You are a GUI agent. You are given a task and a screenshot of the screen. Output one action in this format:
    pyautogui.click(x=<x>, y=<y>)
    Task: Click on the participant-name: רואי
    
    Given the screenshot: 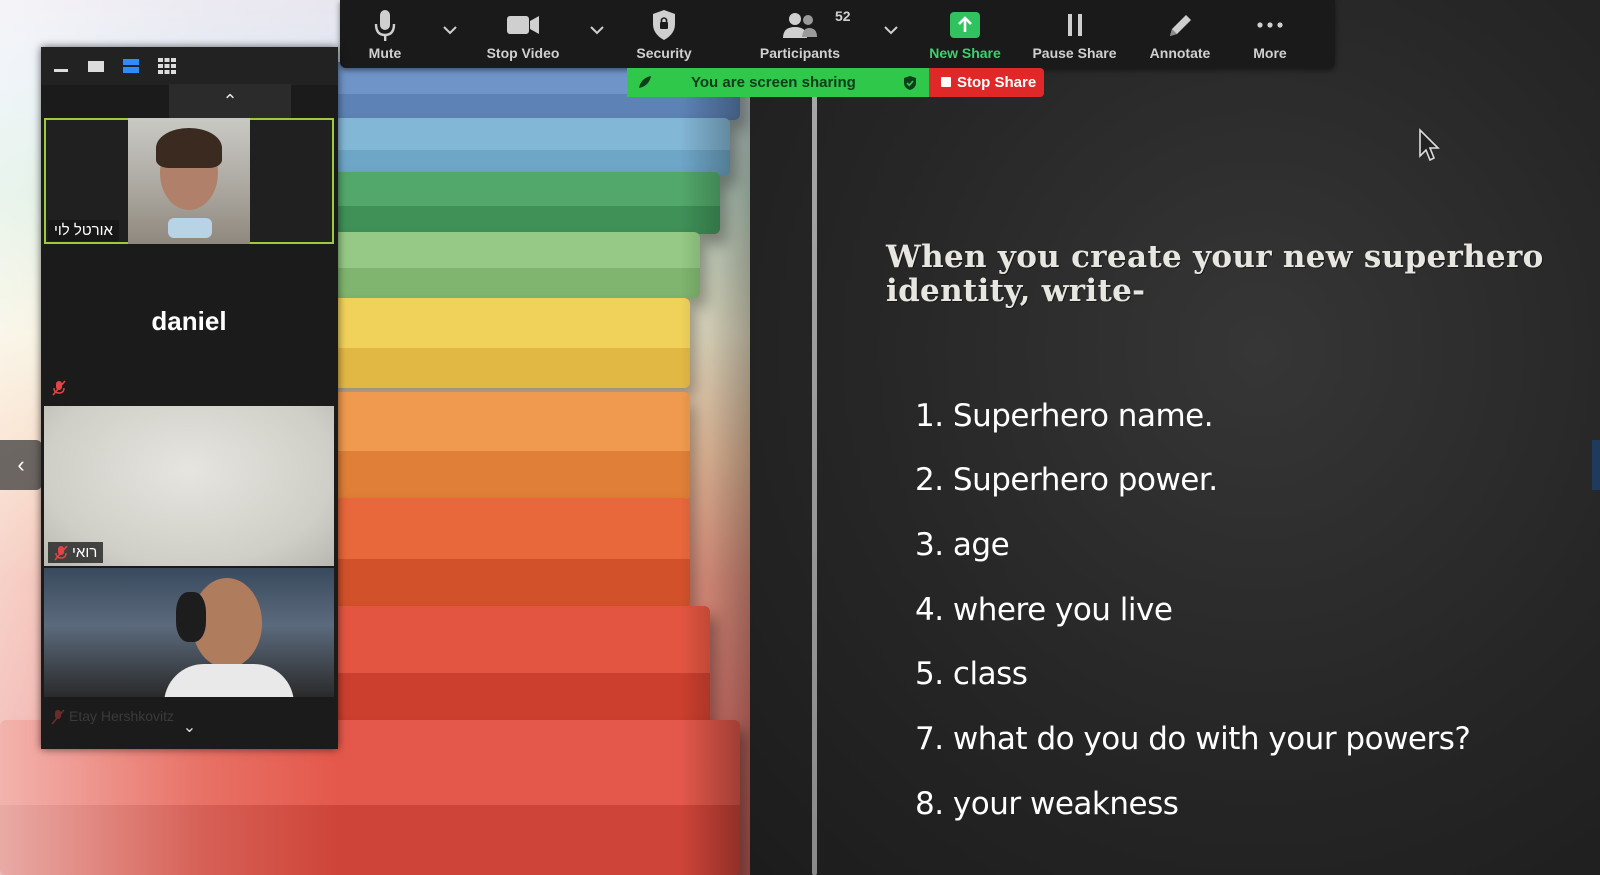 What is the action you would take?
    pyautogui.click(x=85, y=552)
    